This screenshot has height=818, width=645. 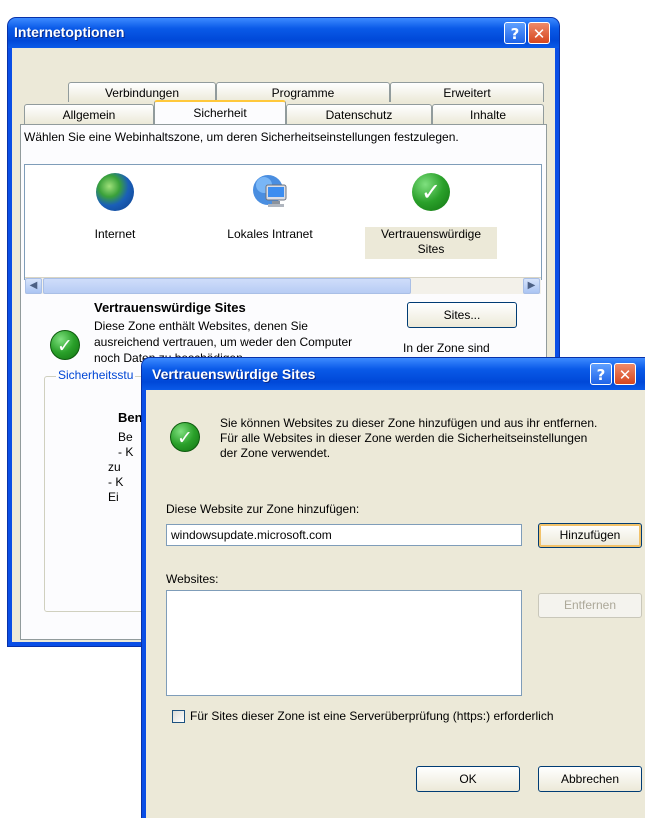 What do you see at coordinates (488, 114) in the screenshot?
I see `tab-inhalte: Inhalte` at bounding box center [488, 114].